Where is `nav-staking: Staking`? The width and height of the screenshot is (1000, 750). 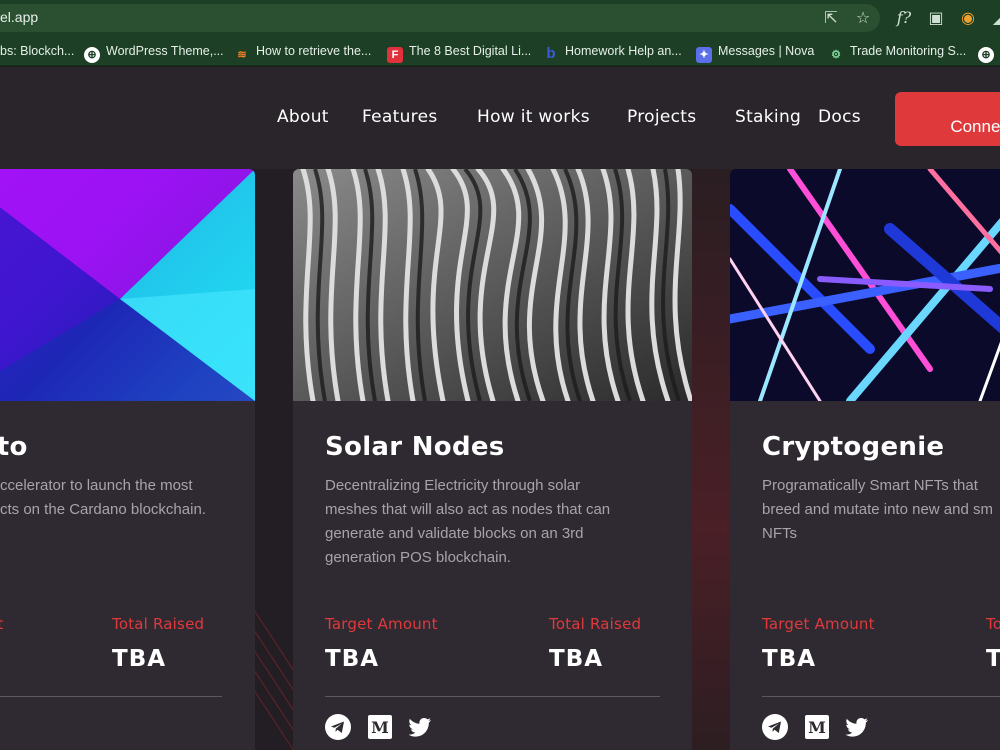 nav-staking: Staking is located at coordinates (768, 117).